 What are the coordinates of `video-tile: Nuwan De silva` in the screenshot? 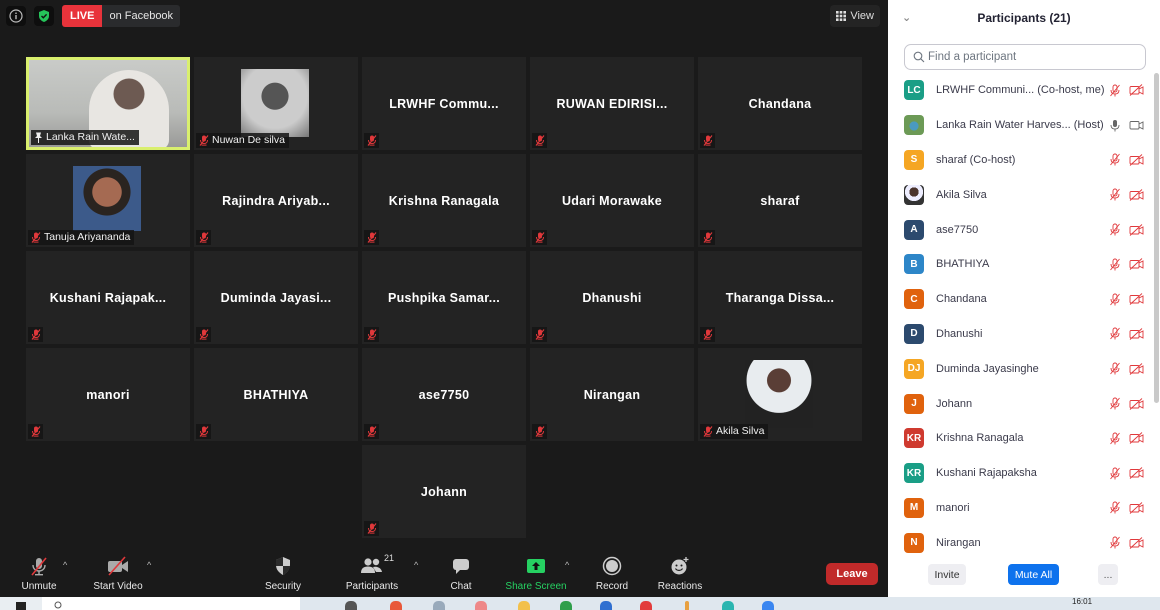 It's located at (276, 103).